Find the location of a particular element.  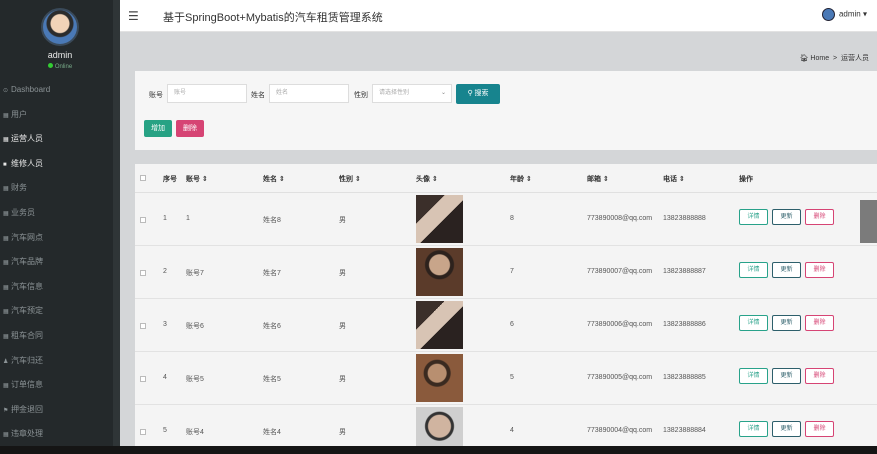

cell-email: 773890008@qq.com is located at coordinates (620, 218).